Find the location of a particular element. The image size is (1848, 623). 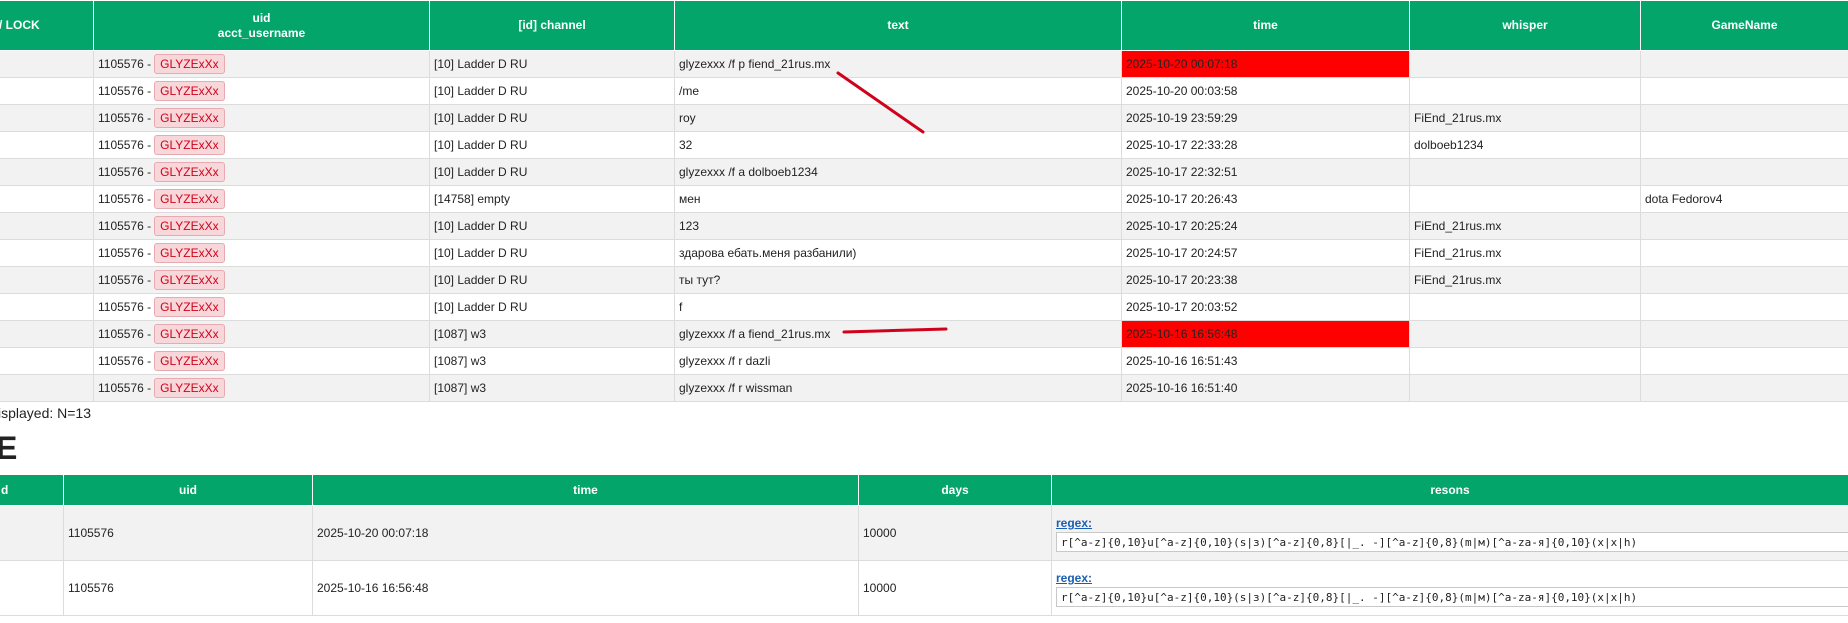

col-header-uid: uid acct_username is located at coordinates (261, 25).